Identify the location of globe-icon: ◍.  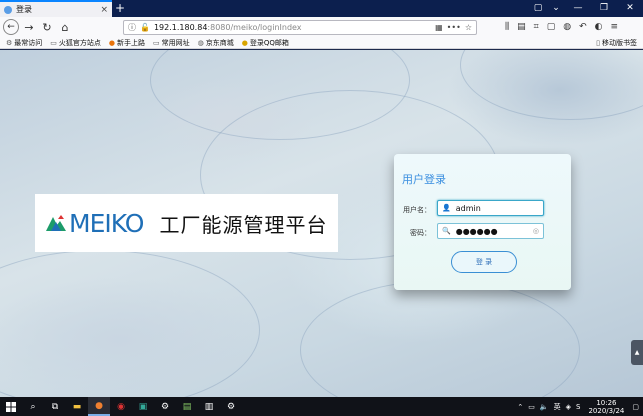
(200, 42).